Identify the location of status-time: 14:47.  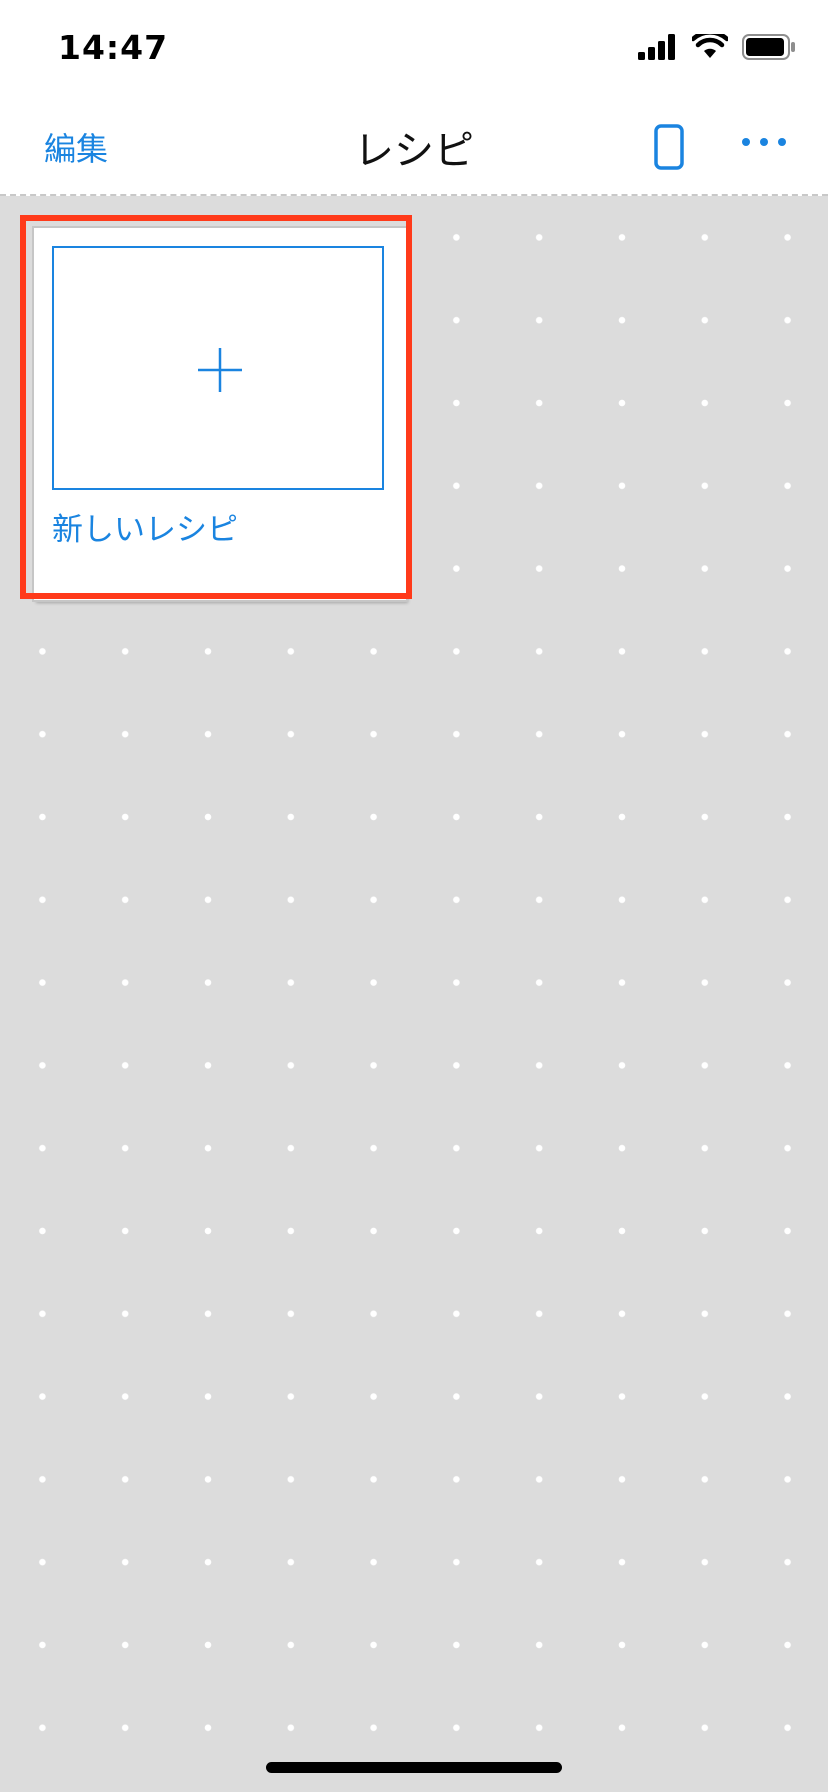
(113, 47).